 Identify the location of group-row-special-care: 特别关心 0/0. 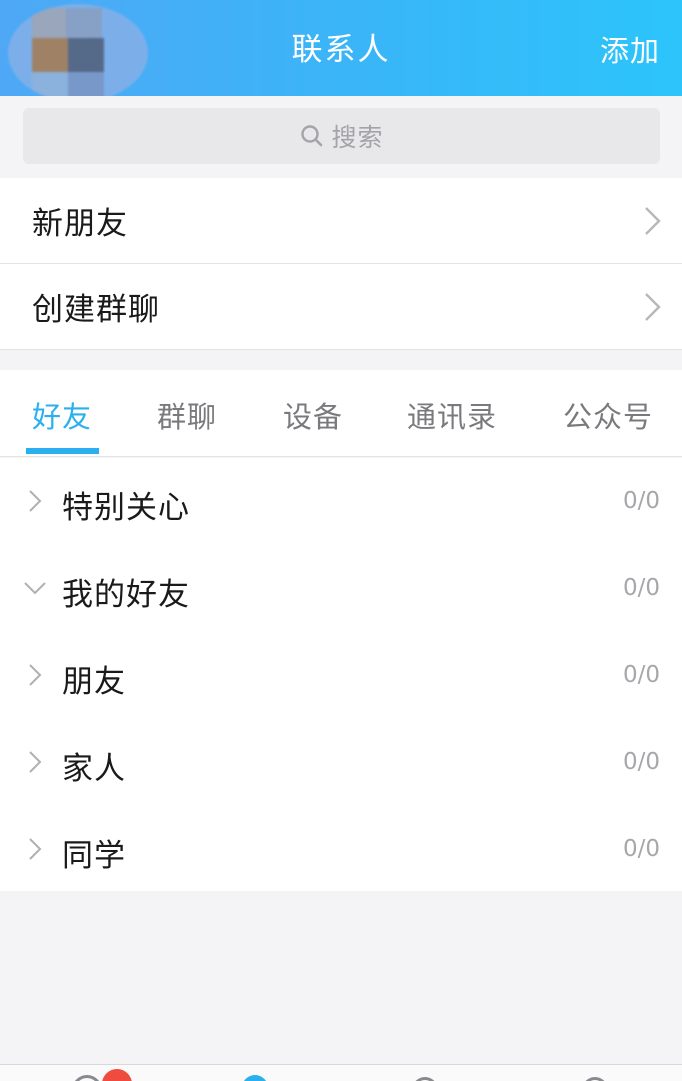
(341, 501).